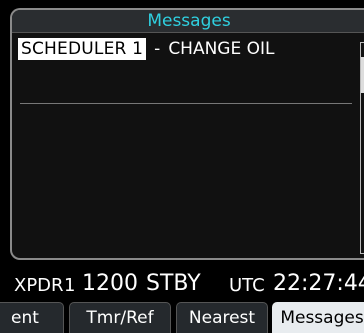 The image size is (364, 333). Describe the element at coordinates (318, 283) in the screenshot. I see `utc-time: 22:27:44` at that location.